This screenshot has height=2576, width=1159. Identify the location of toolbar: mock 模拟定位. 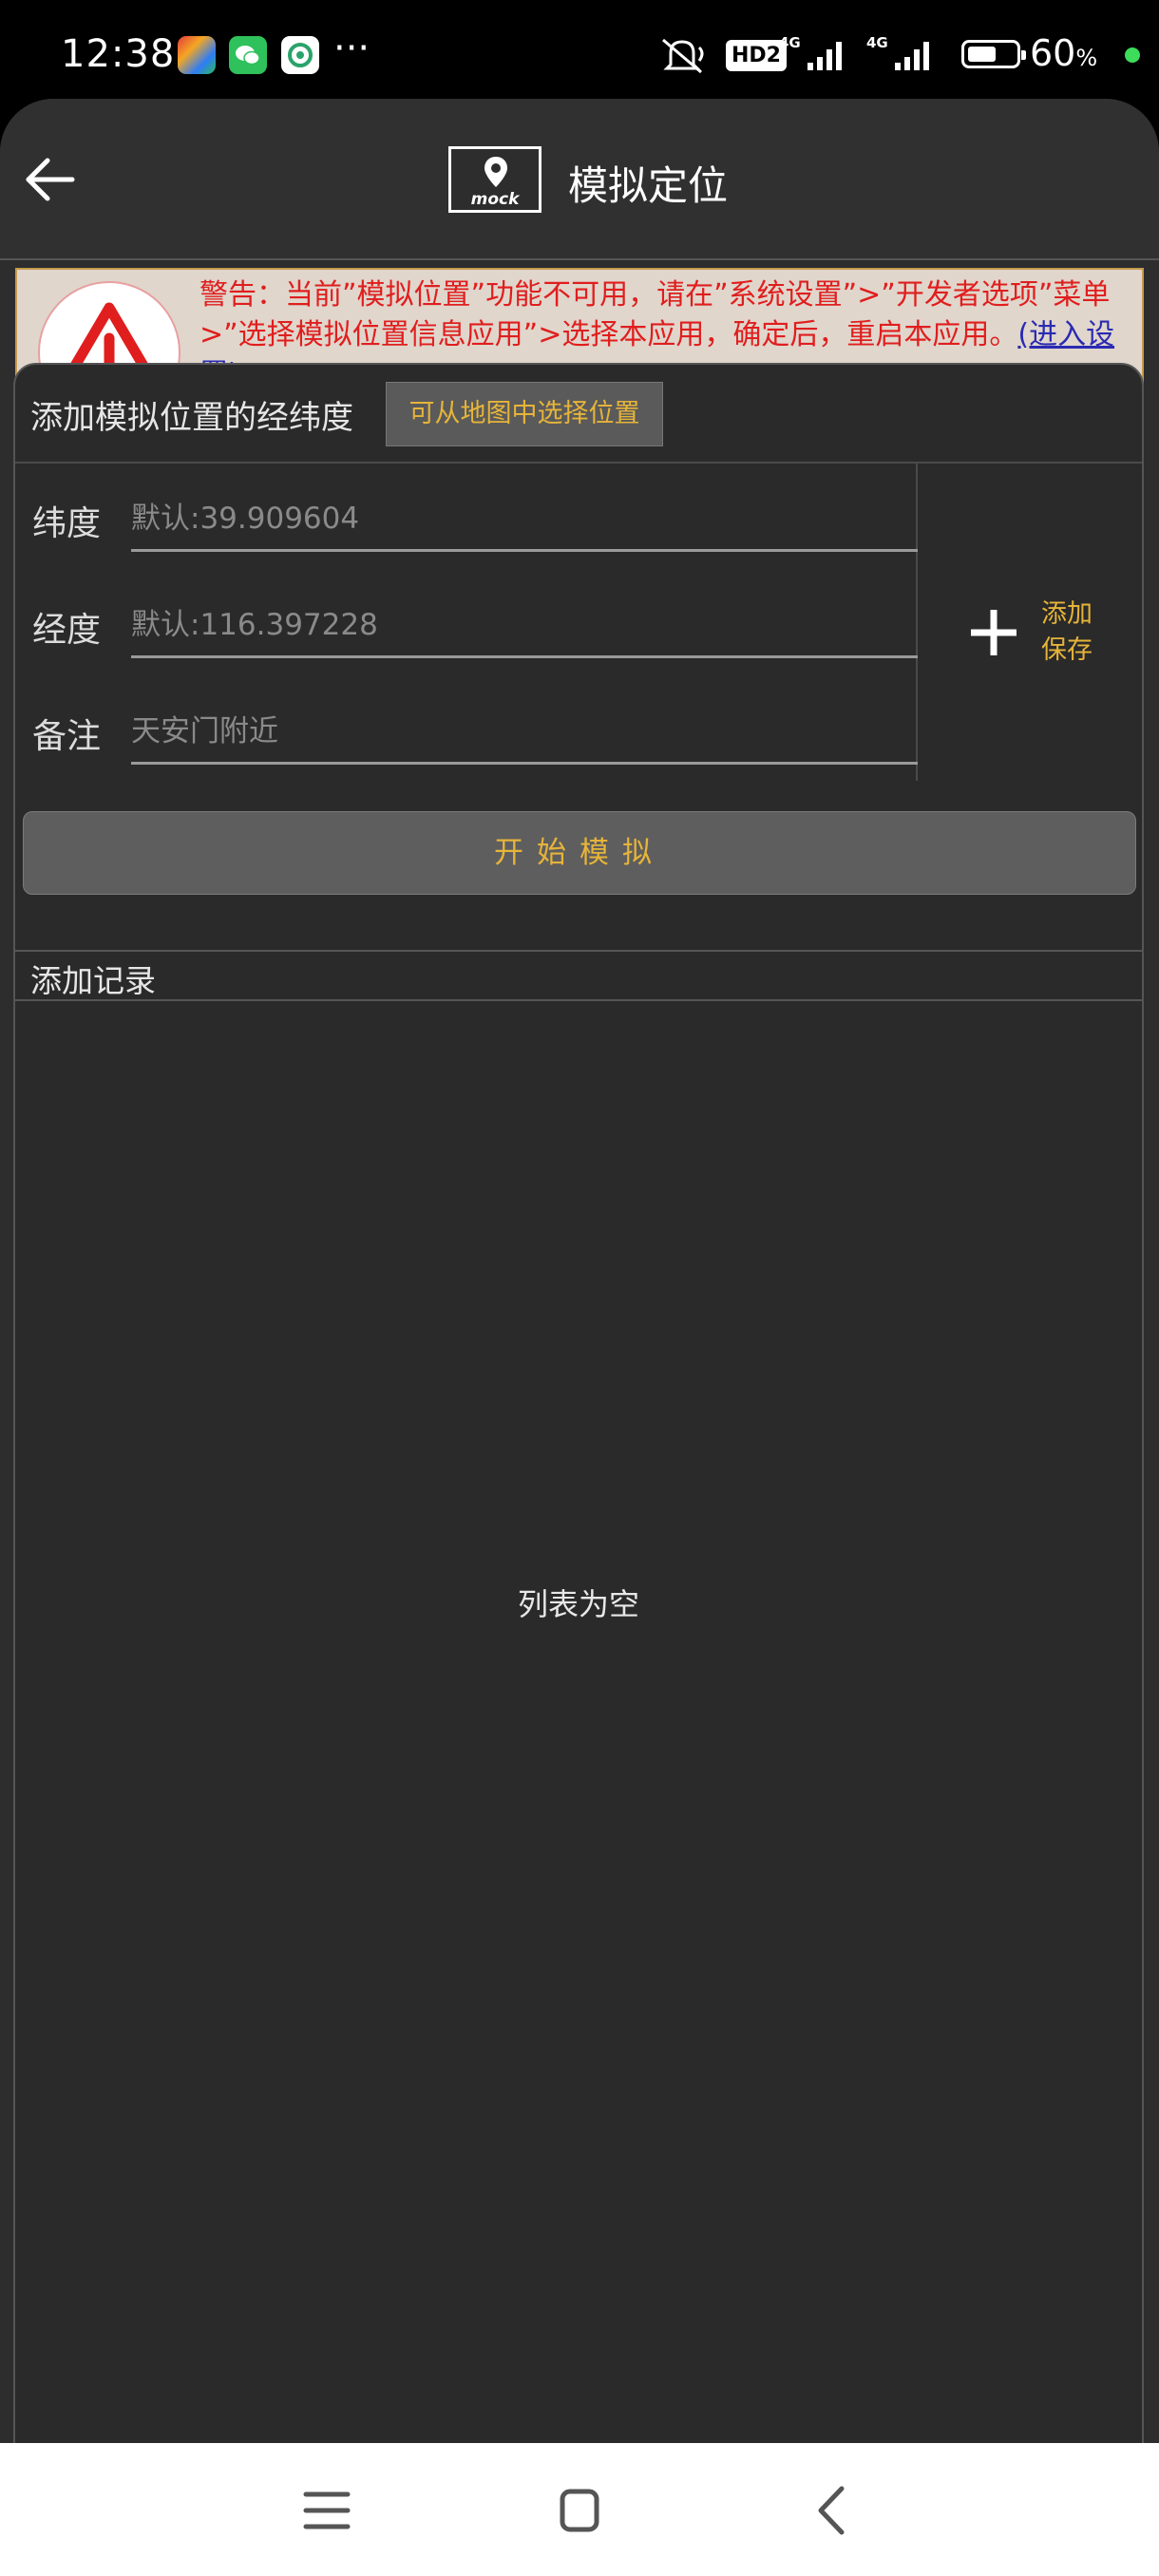
(579, 179).